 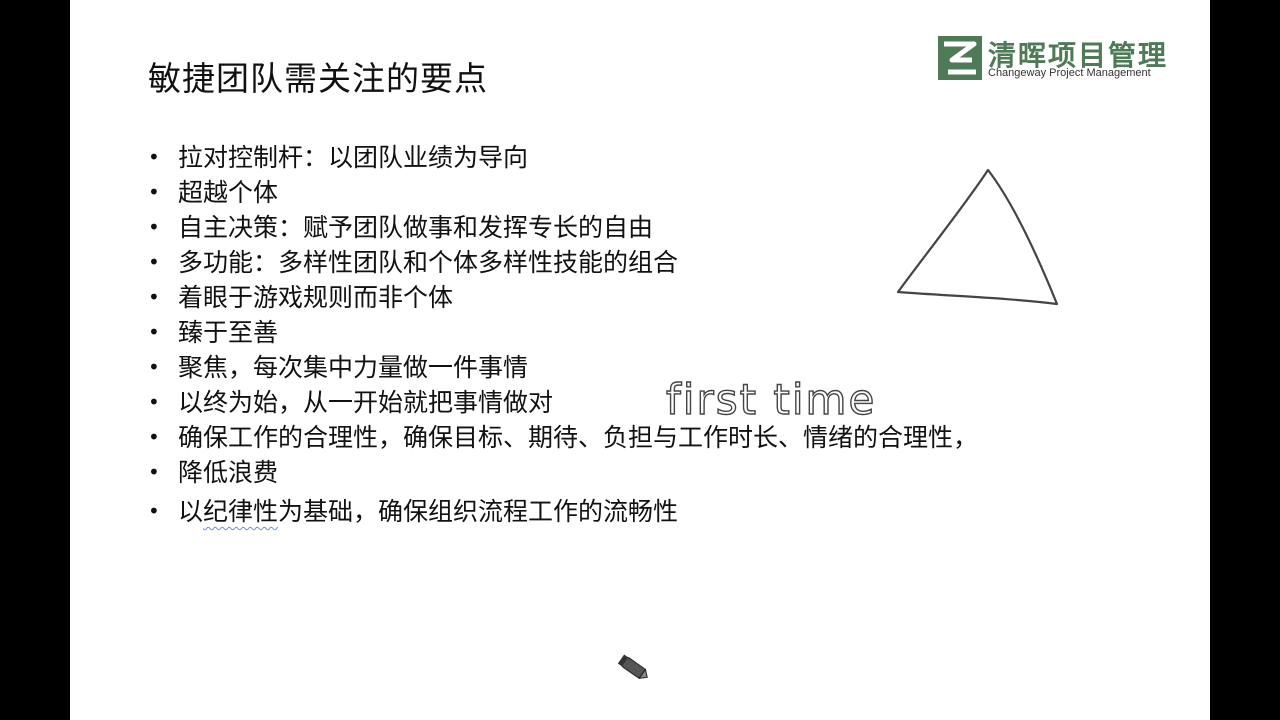 I want to click on bullet-item: 以终为始，从一开始就把事情做对, so click(x=644, y=402).